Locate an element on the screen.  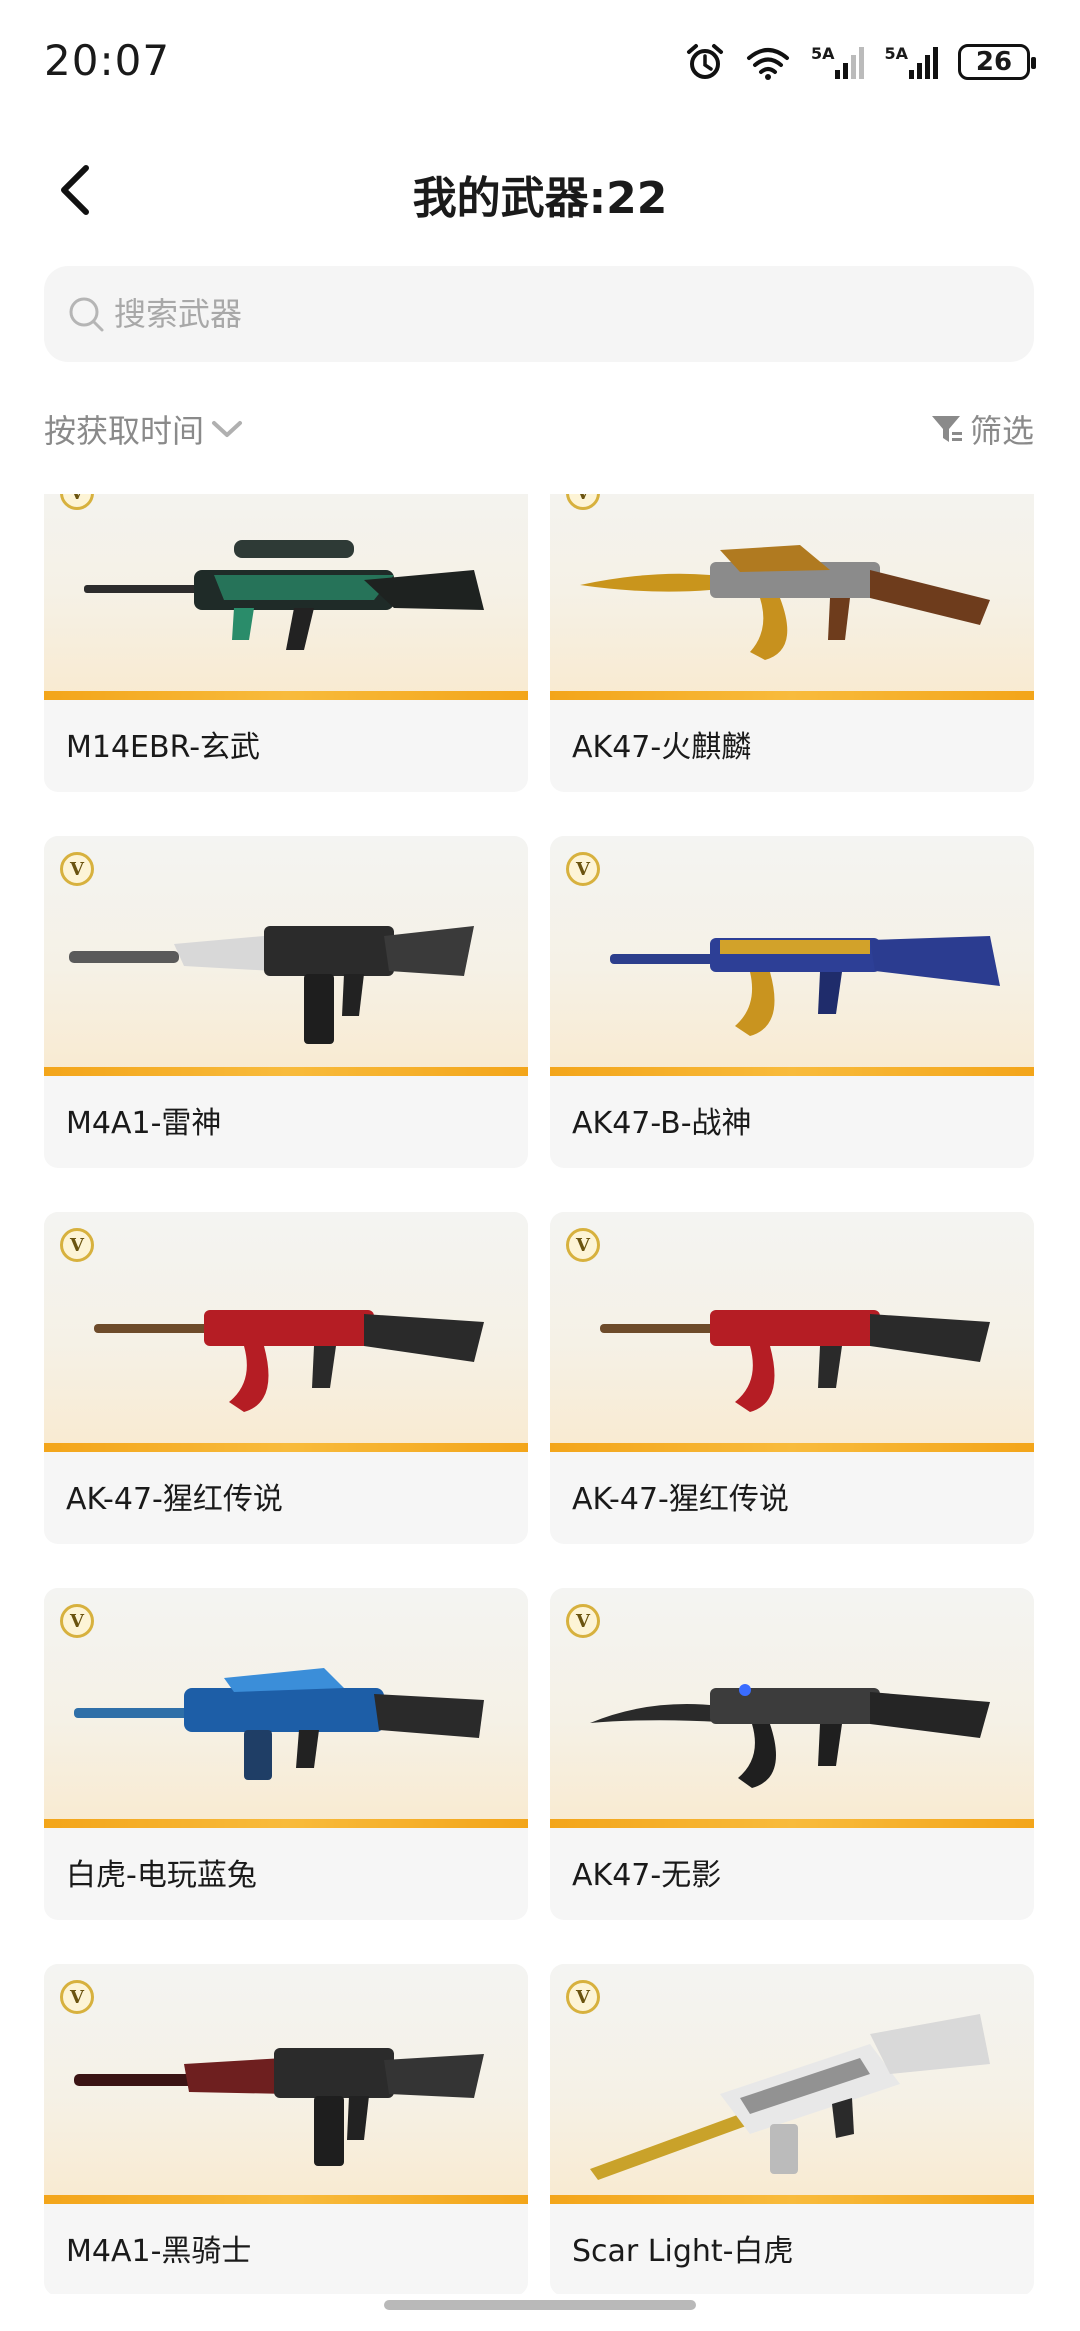
cellular-signal-1-icon: 5A is located at coordinates (838, 62).